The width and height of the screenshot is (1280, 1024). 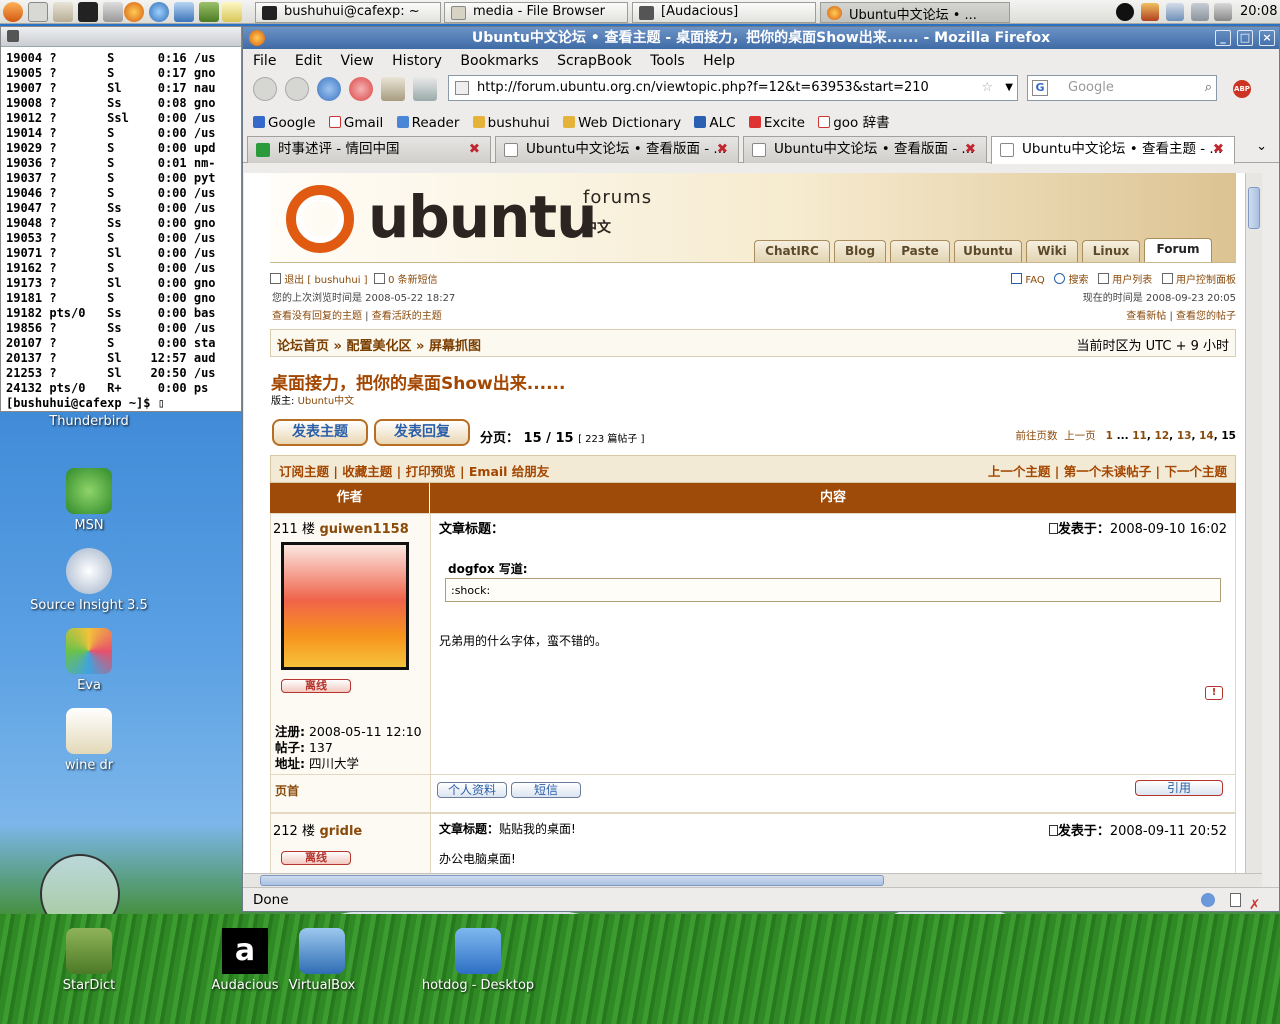 I want to click on first-unread-link: 第一个未读帖子, so click(x=1108, y=471).